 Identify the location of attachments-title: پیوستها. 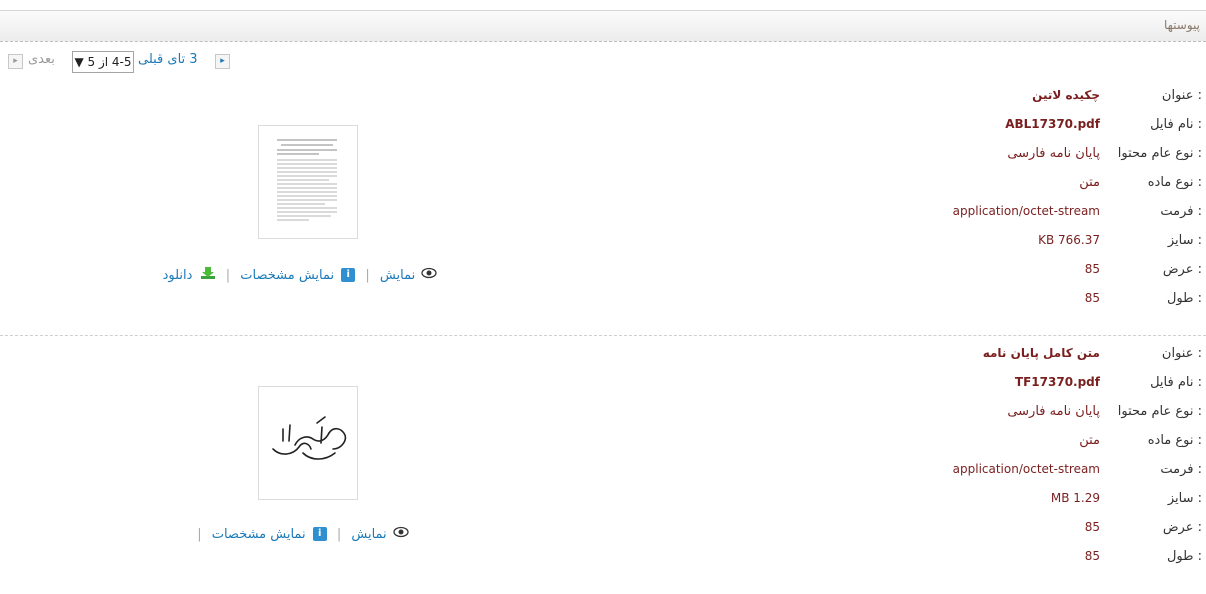
(1181, 25).